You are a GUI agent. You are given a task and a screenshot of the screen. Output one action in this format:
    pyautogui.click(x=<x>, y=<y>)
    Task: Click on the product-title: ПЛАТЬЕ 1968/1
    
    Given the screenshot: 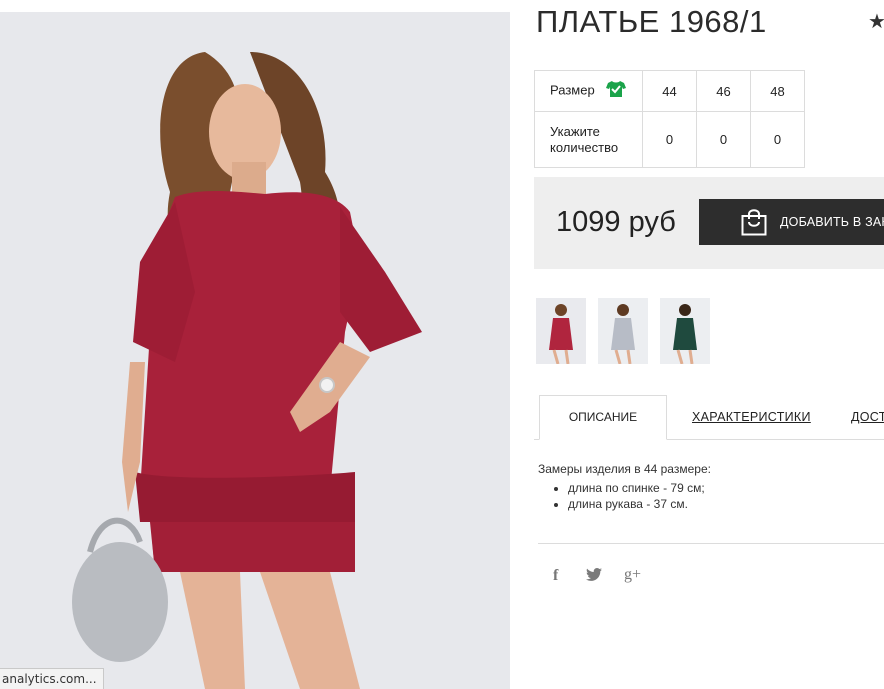 What is the action you would take?
    pyautogui.click(x=651, y=21)
    